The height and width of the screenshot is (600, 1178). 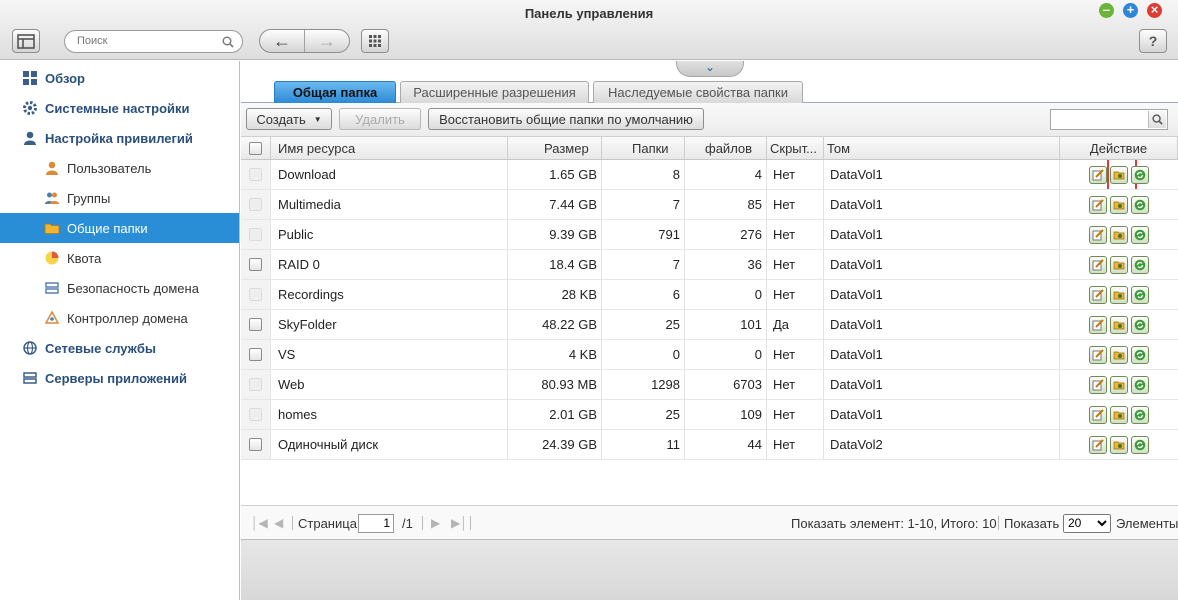 I want to click on sidebar-item: Сетевые службы, so click(x=119, y=348).